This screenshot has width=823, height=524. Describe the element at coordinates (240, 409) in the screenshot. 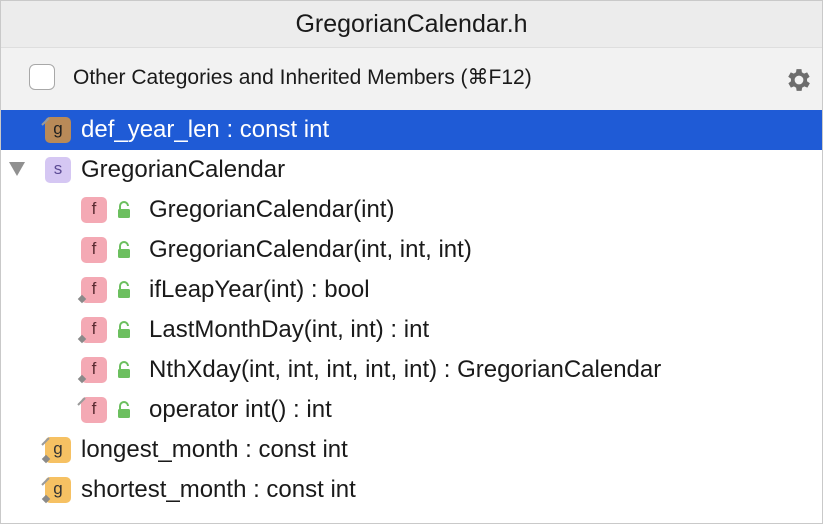

I see `tree-row-label: operator int() : int` at that location.